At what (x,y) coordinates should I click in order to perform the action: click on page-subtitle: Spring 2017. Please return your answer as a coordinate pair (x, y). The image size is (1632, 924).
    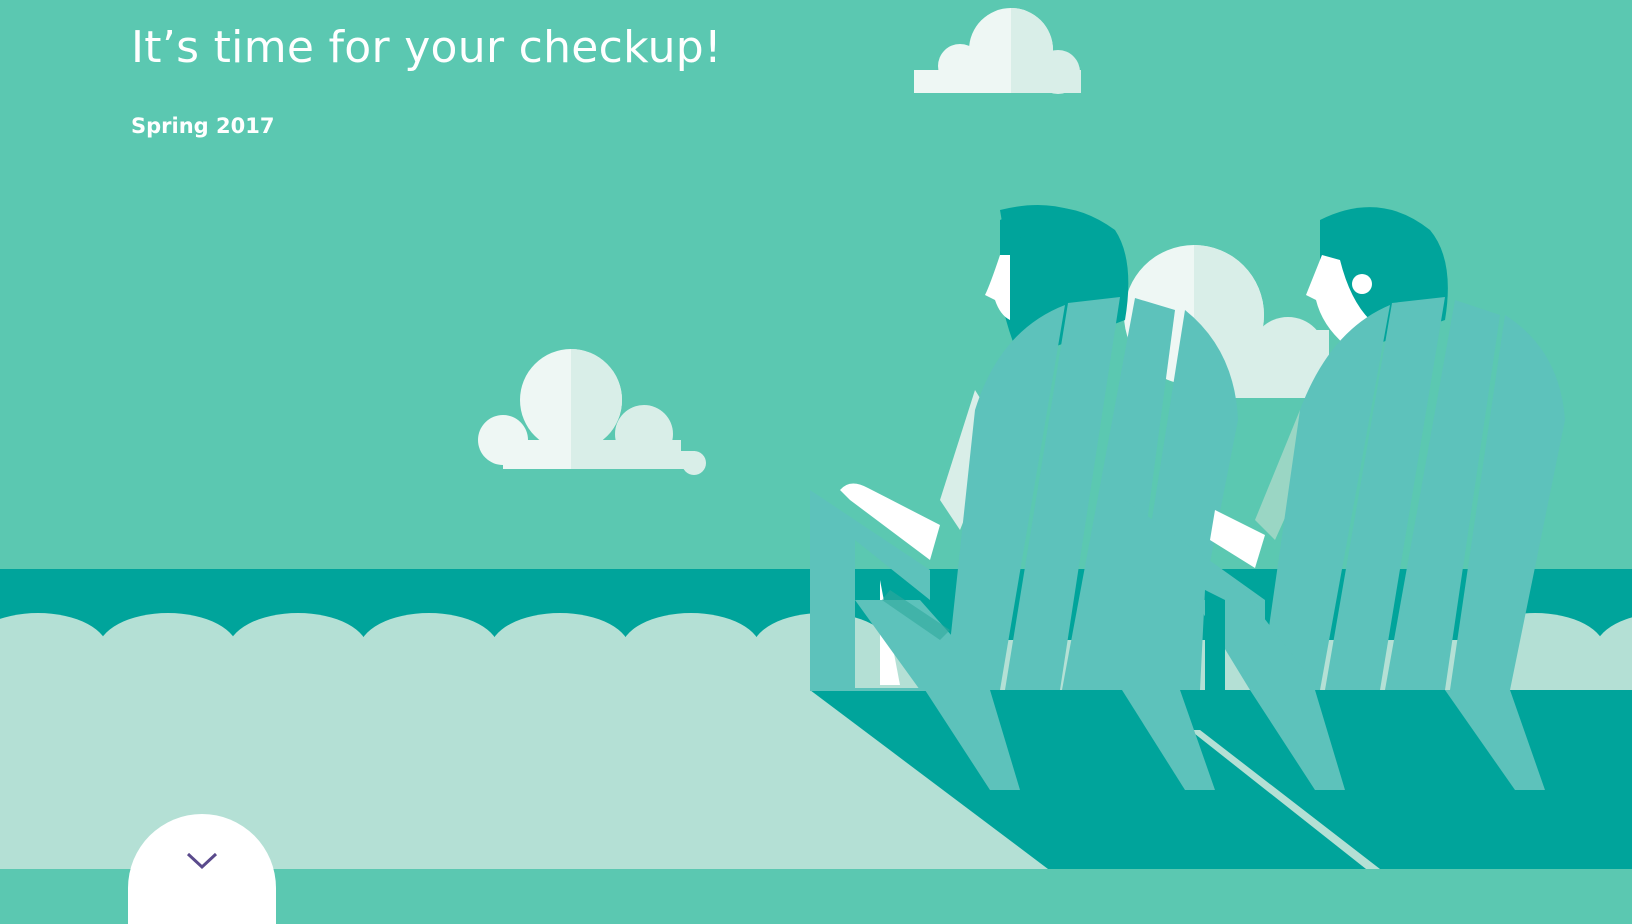
    Looking at the image, I should click on (203, 126).